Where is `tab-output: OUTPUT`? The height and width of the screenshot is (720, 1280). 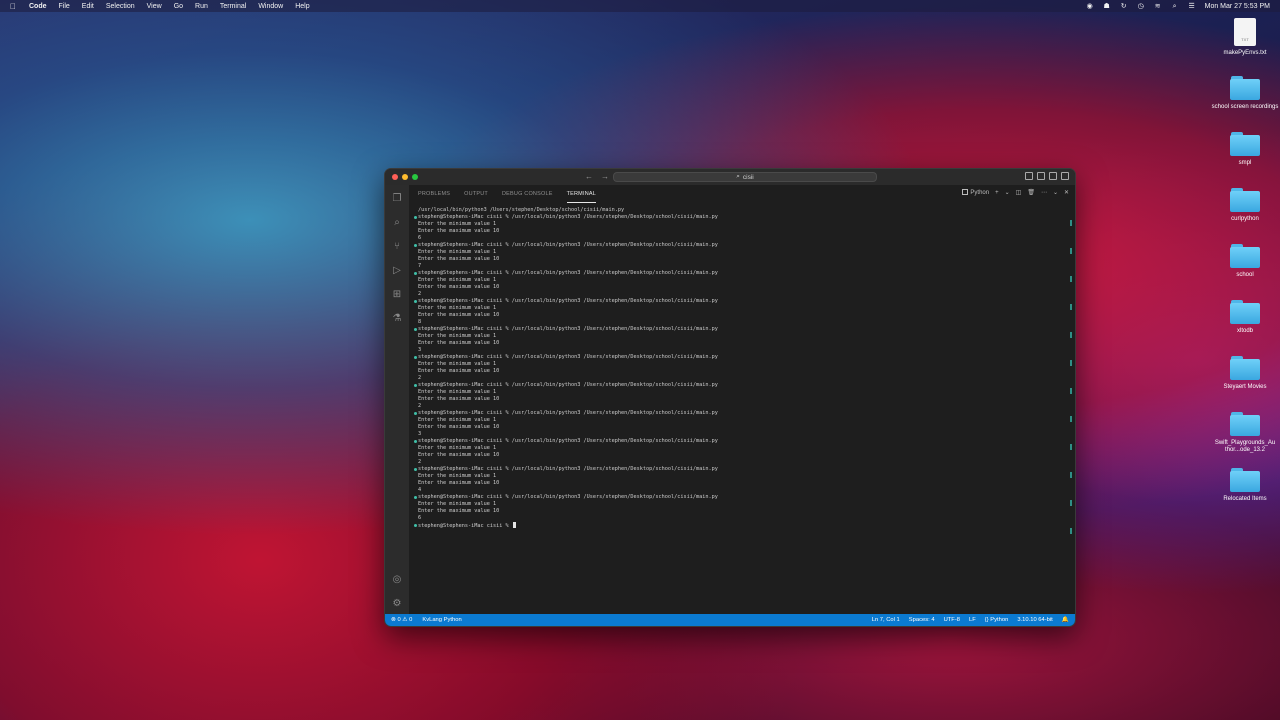
tab-output: OUTPUT is located at coordinates (476, 194).